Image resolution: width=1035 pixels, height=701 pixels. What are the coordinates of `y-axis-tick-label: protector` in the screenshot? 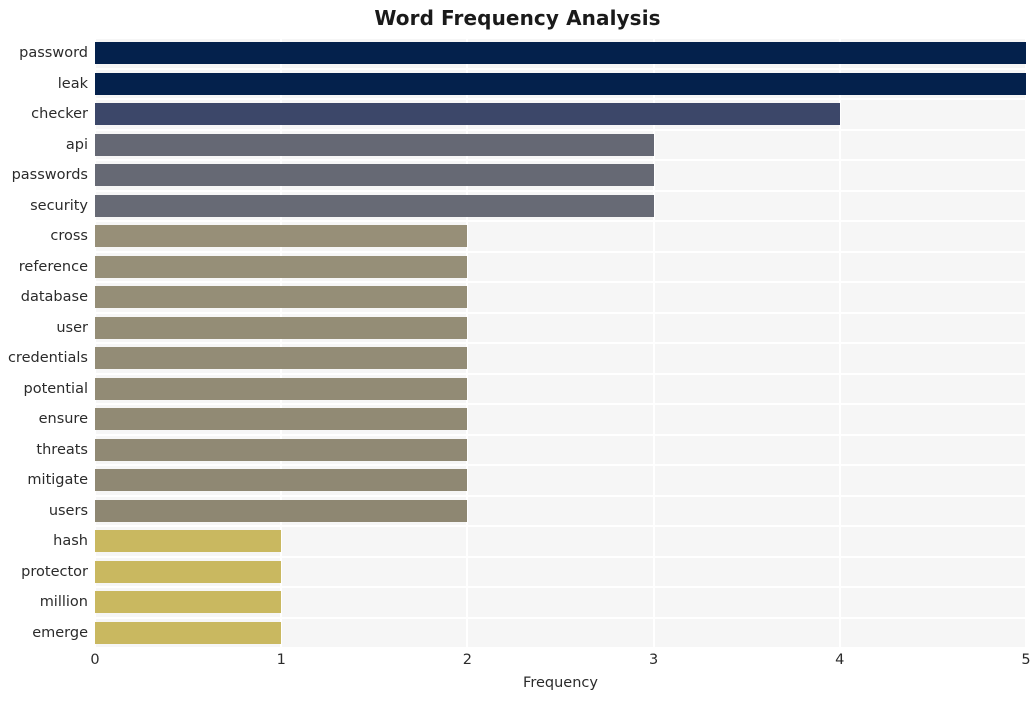 It's located at (54, 571).